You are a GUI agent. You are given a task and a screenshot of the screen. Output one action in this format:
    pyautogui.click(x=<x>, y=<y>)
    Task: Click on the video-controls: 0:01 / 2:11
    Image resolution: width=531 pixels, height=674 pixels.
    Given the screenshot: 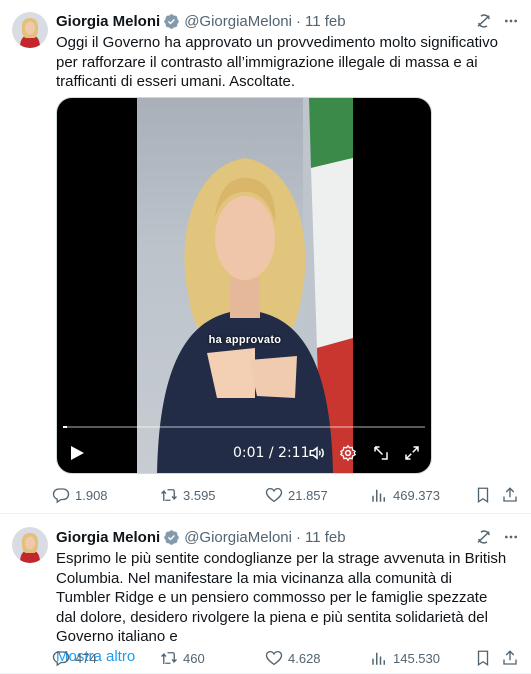 What is the action you would take?
    pyautogui.click(x=244, y=453)
    